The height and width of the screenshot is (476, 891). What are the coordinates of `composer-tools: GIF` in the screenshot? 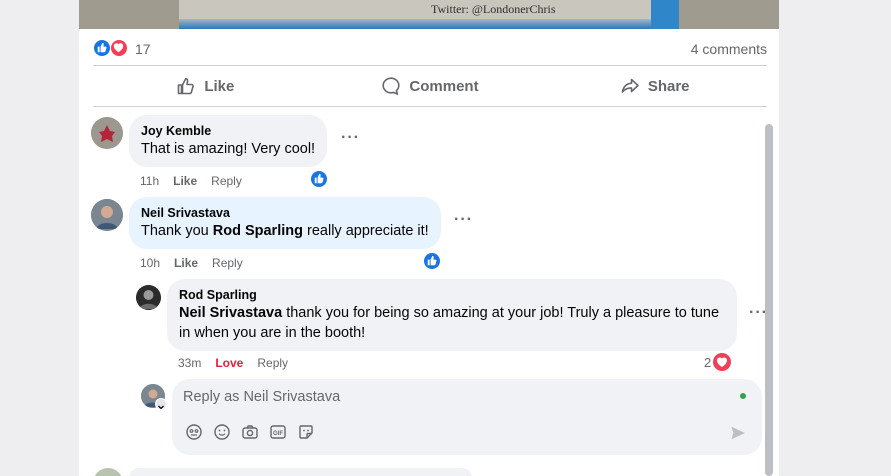 It's located at (250, 432).